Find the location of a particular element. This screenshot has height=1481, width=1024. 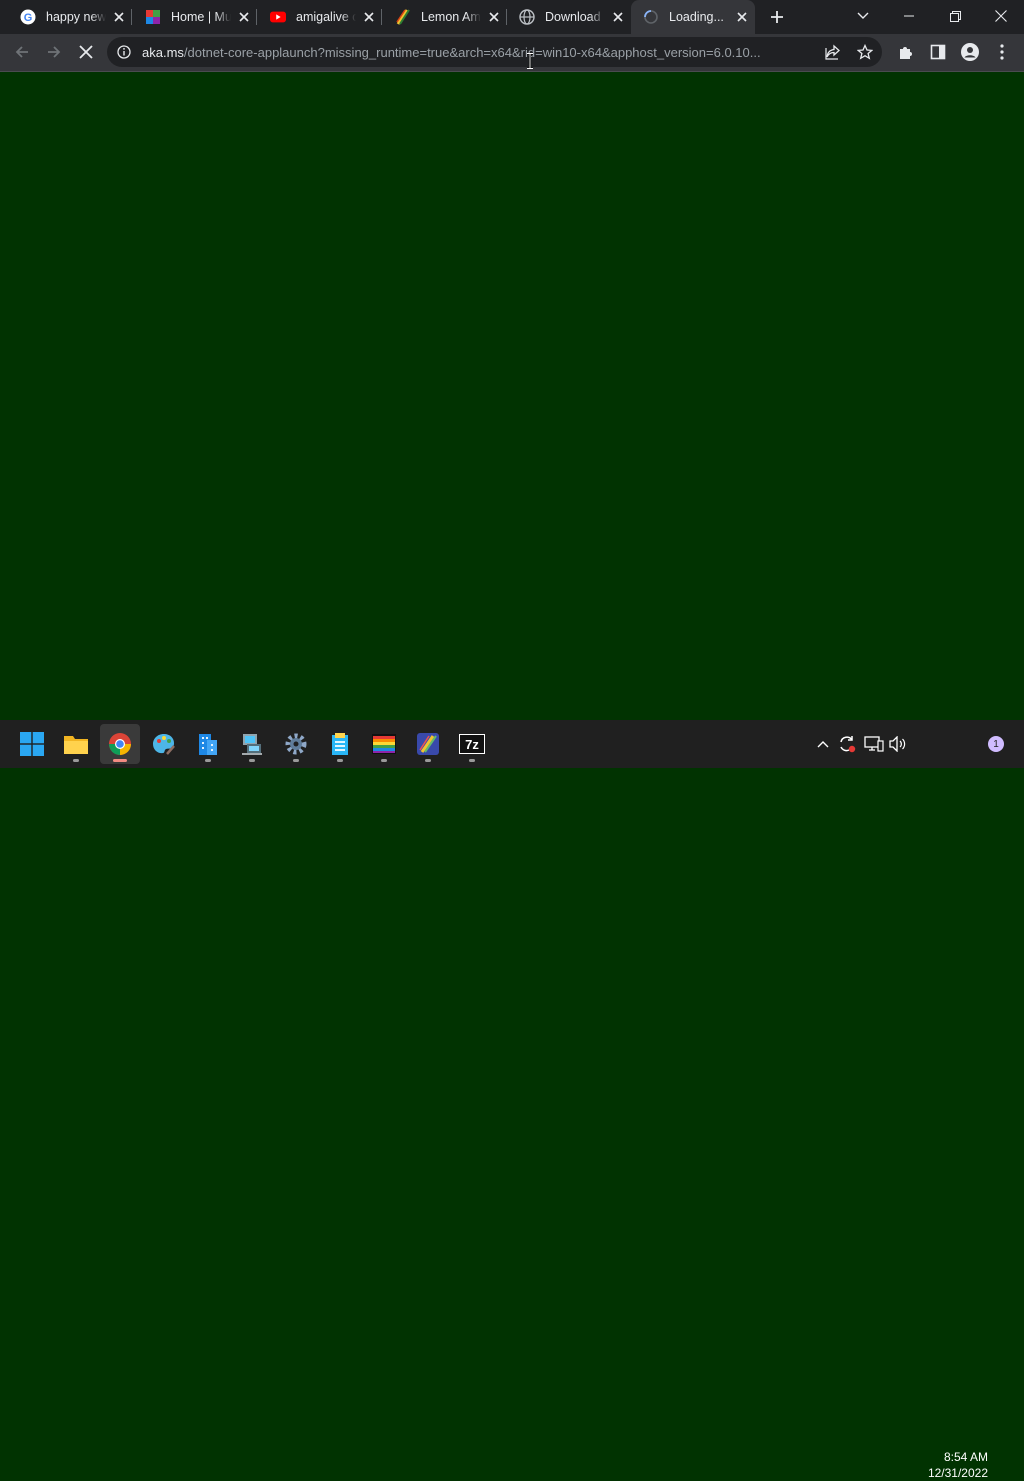

tab-lemon-amiga: Lemon Amiga is located at coordinates (445, 17).